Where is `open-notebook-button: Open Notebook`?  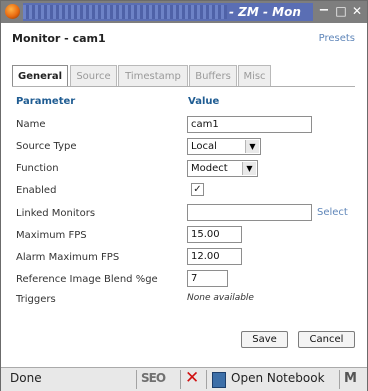 open-notebook-button: Open Notebook is located at coordinates (278, 378).